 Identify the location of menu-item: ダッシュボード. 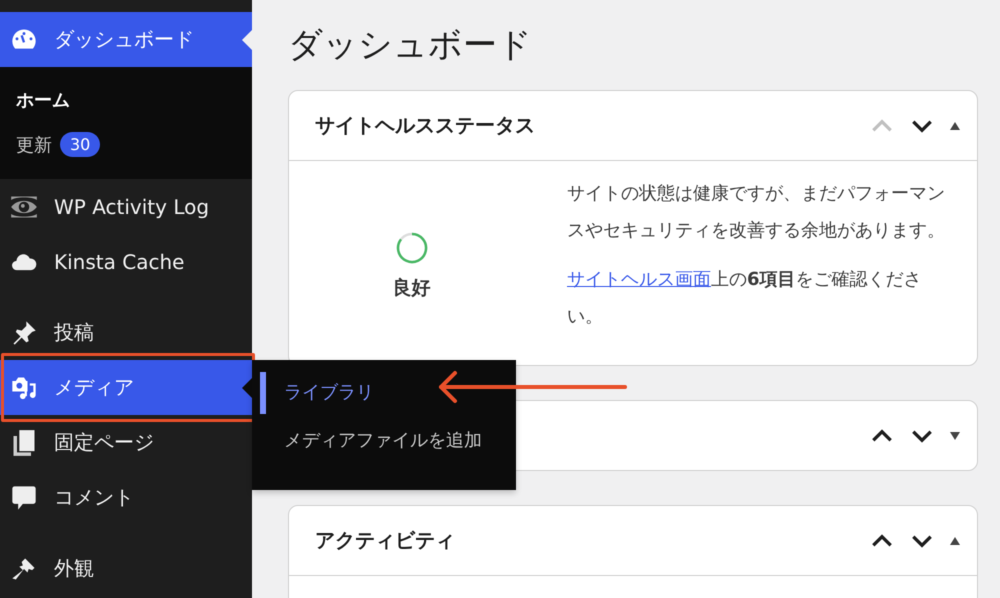
(126, 39).